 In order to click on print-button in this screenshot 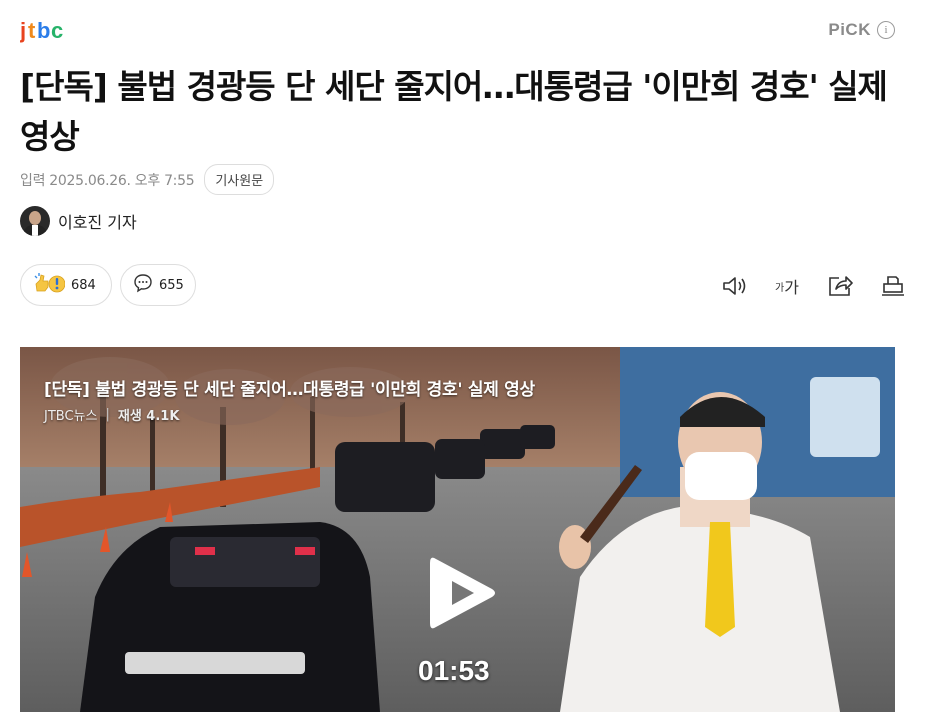, I will do `click(893, 286)`.